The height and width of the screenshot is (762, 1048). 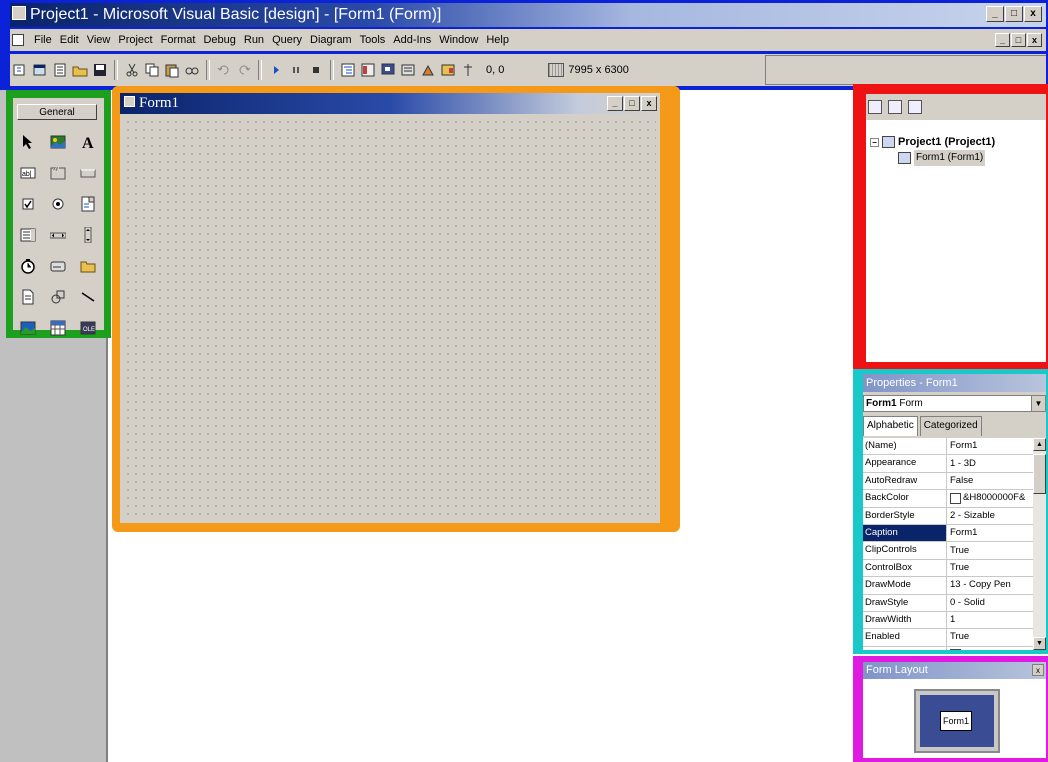 I want to click on property-value: 1, so click(x=990, y=620).